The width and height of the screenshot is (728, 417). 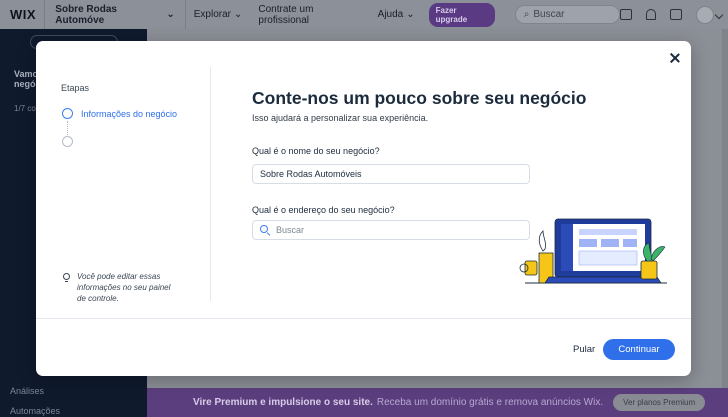 What do you see at coordinates (608, 258) in the screenshot?
I see `screen-table-shape` at bounding box center [608, 258].